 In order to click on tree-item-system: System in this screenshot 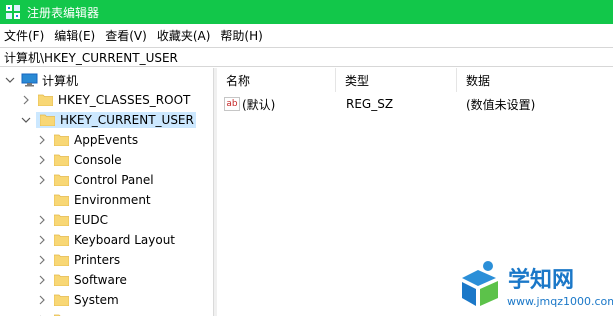, I will do `click(77, 300)`.